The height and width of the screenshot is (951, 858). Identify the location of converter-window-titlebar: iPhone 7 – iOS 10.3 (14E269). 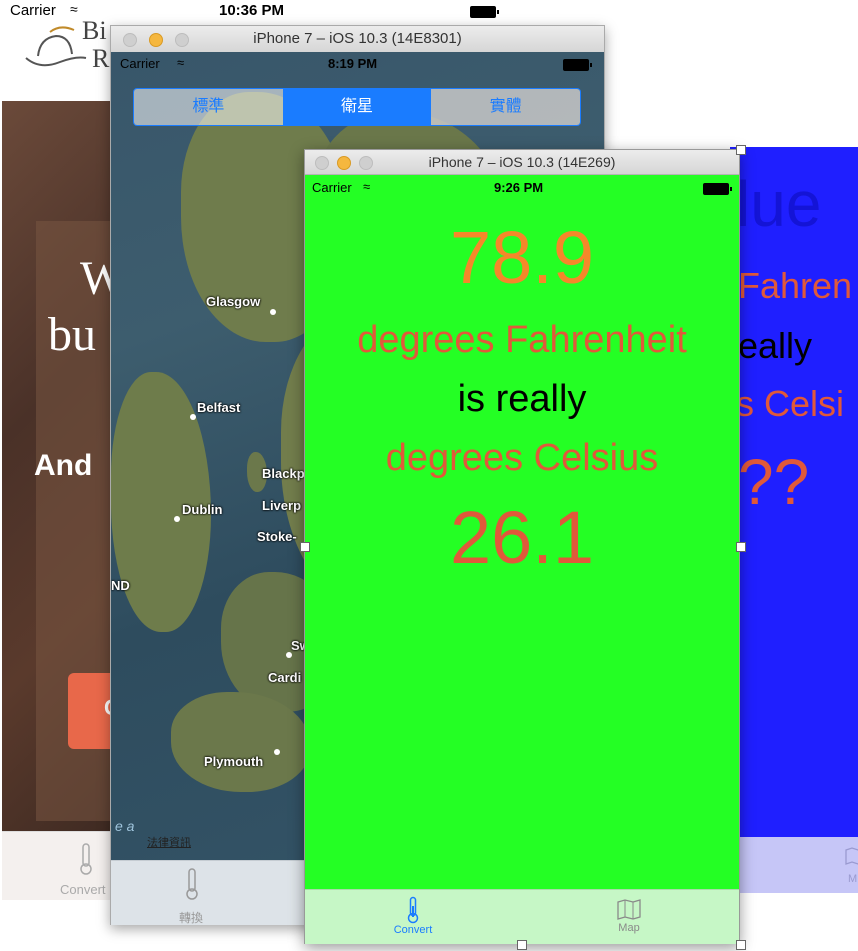
(522, 162).